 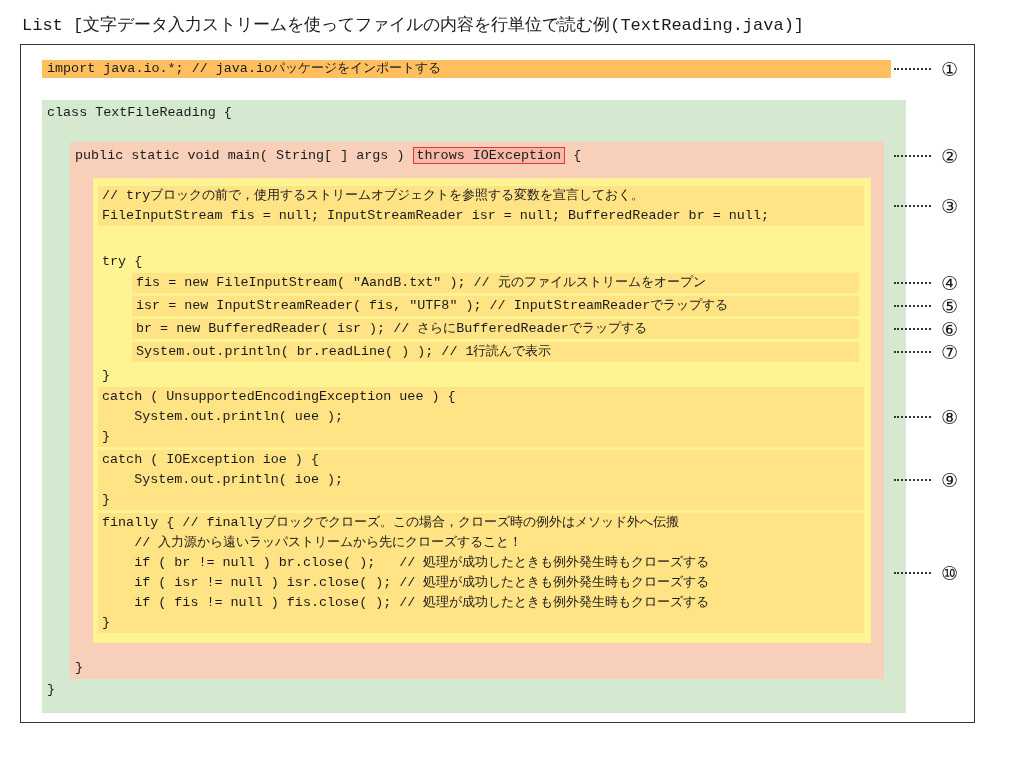 I want to click on code-line: catch ( UnsupportedEncodingException uee ) {, so click(x=279, y=397).